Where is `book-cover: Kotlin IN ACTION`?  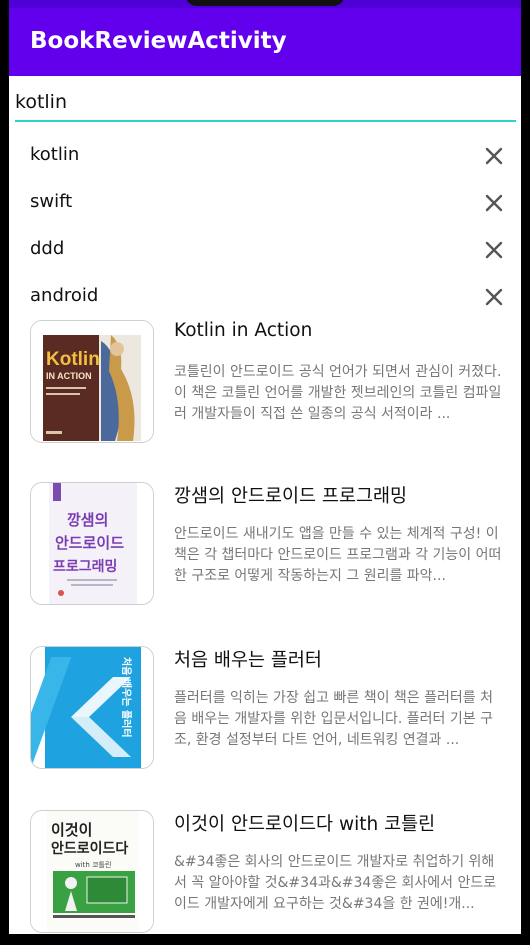
book-cover: Kotlin IN ACTION is located at coordinates (92, 381).